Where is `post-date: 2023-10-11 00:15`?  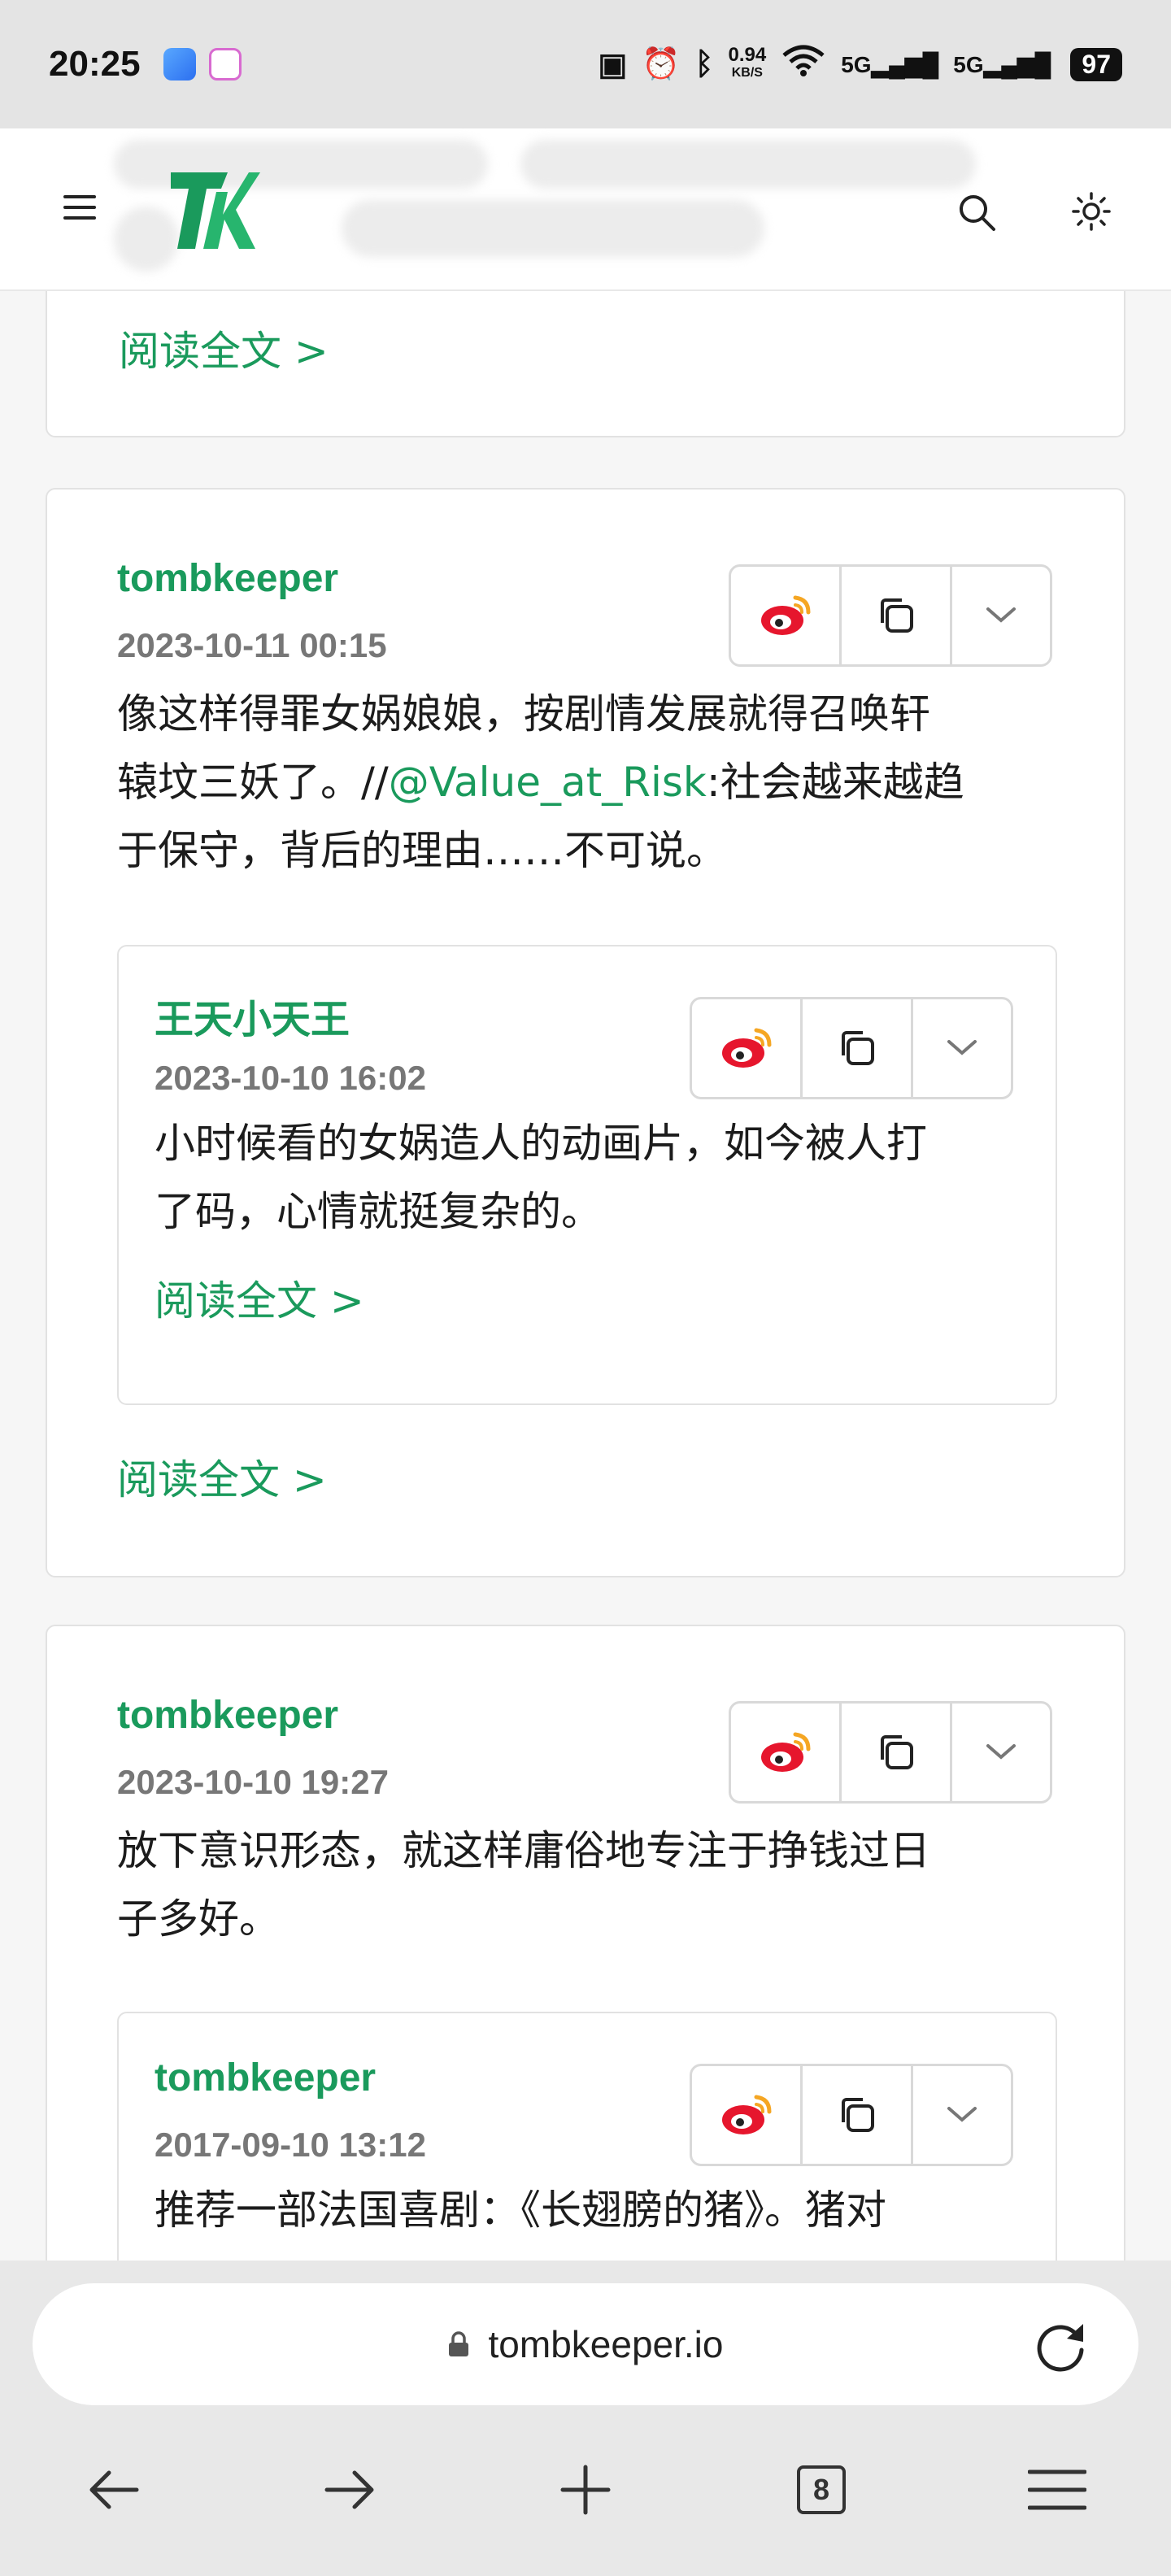 post-date: 2023-10-11 00:15 is located at coordinates (252, 646).